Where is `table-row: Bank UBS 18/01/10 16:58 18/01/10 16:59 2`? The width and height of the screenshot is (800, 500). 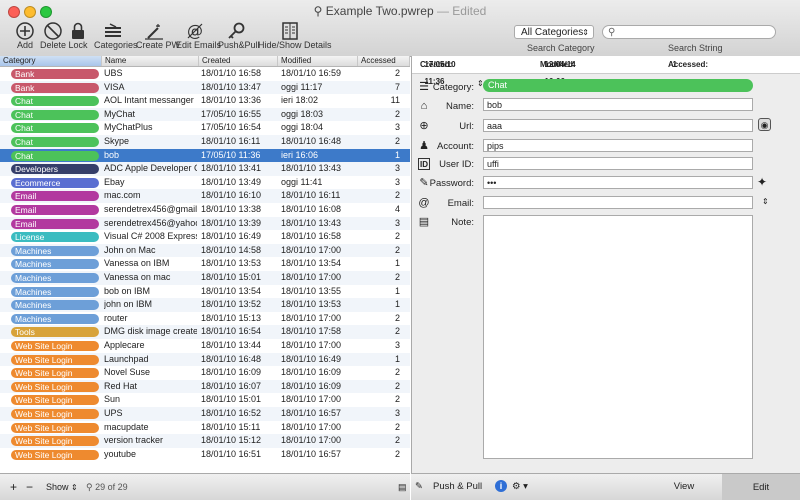 table-row: Bank UBS 18/01/10 16:58 18/01/10 16:59 2 is located at coordinates (205, 74).